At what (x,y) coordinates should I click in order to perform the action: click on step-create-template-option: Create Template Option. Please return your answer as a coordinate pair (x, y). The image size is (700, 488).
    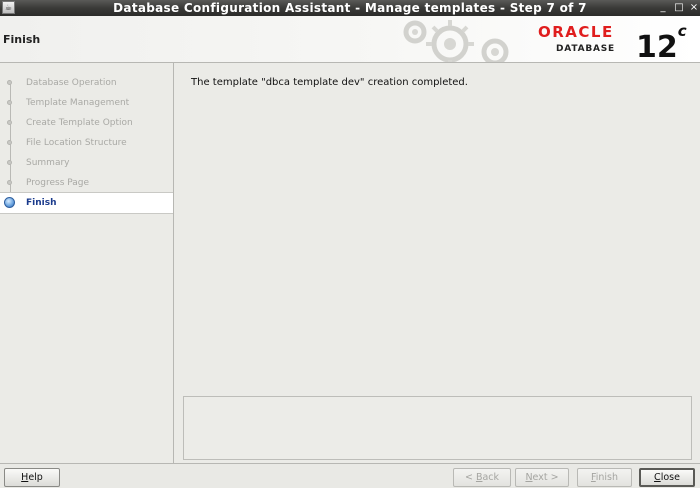
    Looking at the image, I should click on (86, 123).